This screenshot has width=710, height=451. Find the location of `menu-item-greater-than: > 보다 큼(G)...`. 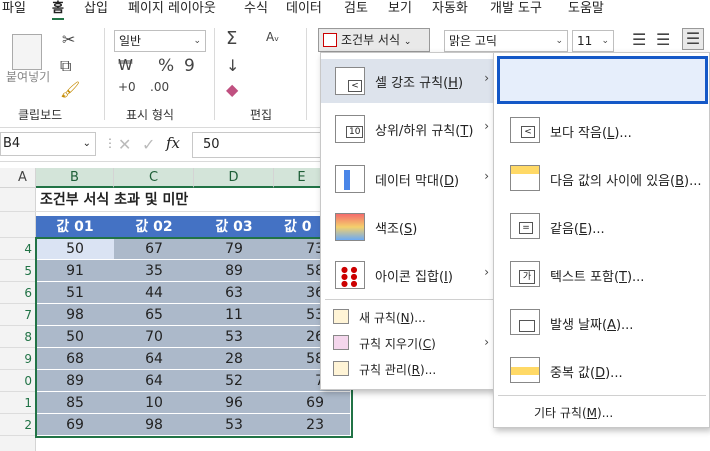

menu-item-greater-than: > 보다 큼(G)... is located at coordinates (602, 82).